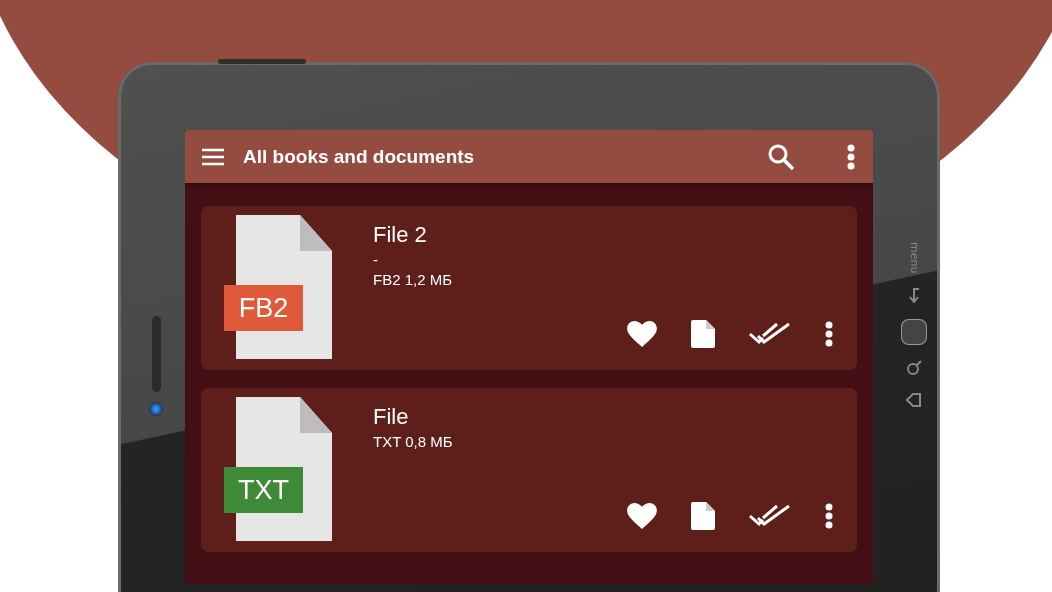 The height and width of the screenshot is (592, 1052). Describe the element at coordinates (376, 259) in the screenshot. I see `file-author: -` at that location.